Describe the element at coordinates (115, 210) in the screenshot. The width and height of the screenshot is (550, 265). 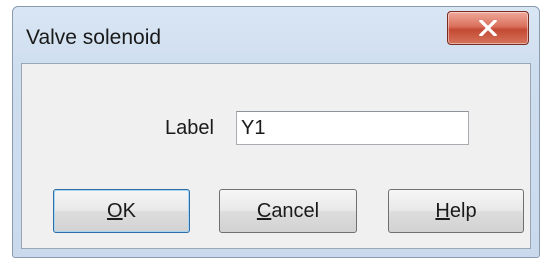
I see `ok-mnemonic: O` at that location.